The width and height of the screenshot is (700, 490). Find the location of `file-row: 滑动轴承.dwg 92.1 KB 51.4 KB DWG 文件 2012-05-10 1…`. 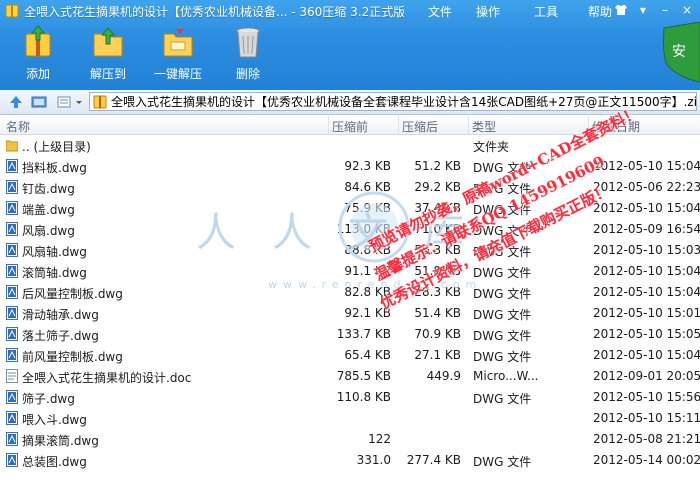

file-row: 滑动轴承.dwg 92.1 KB 51.4 KB DWG 文件 2012-05-10 1… is located at coordinates (350, 313).